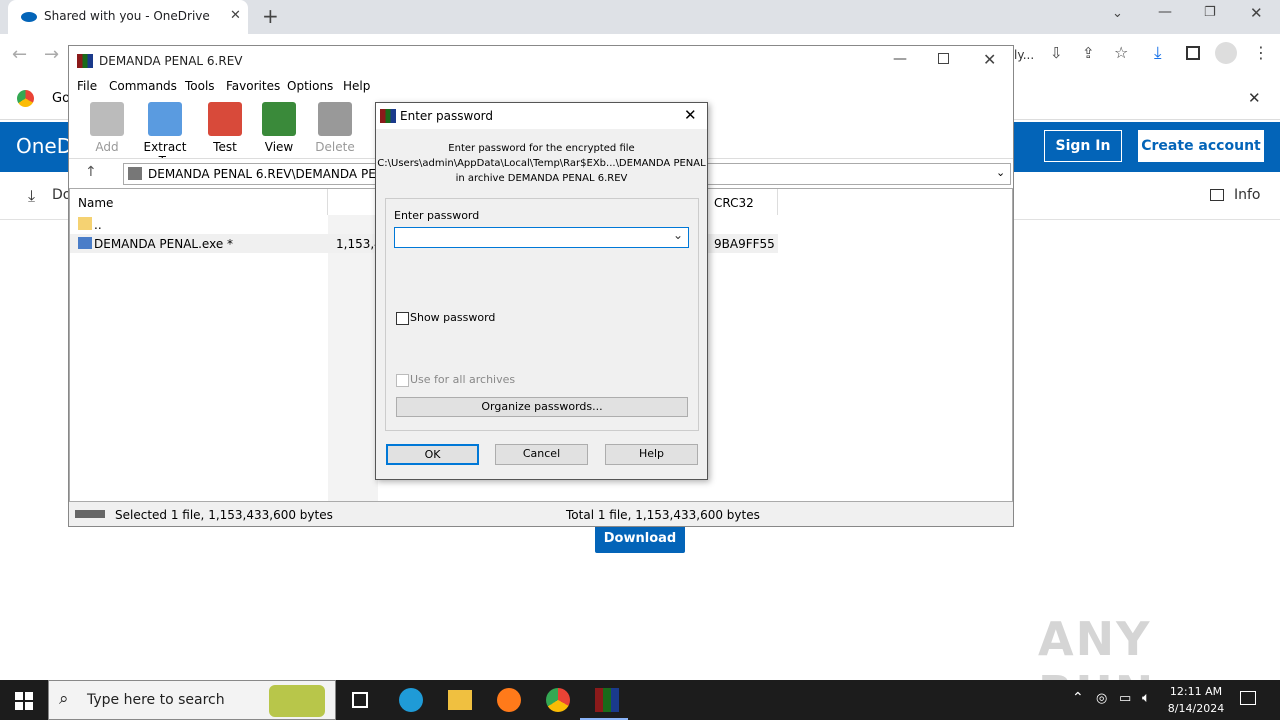  I want to click on task-view-icon, so click(360, 700).